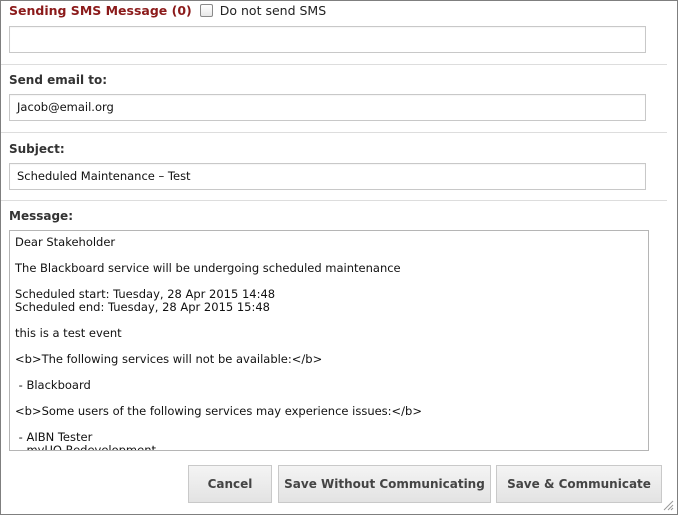 This screenshot has height=515, width=678. What do you see at coordinates (384, 484) in the screenshot?
I see `save-without-communicating-button: Save Without Communicating` at bounding box center [384, 484].